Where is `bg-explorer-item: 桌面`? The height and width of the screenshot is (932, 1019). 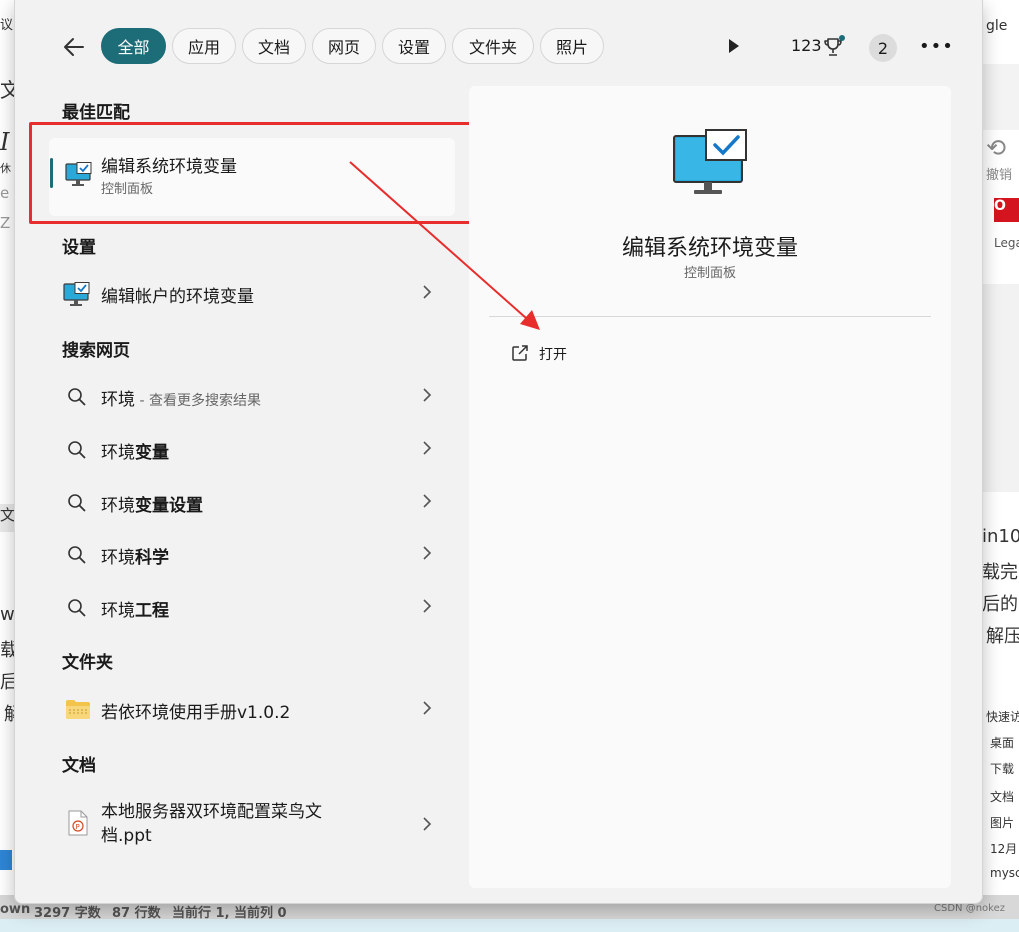
bg-explorer-item: 桌面 is located at coordinates (1002, 743).